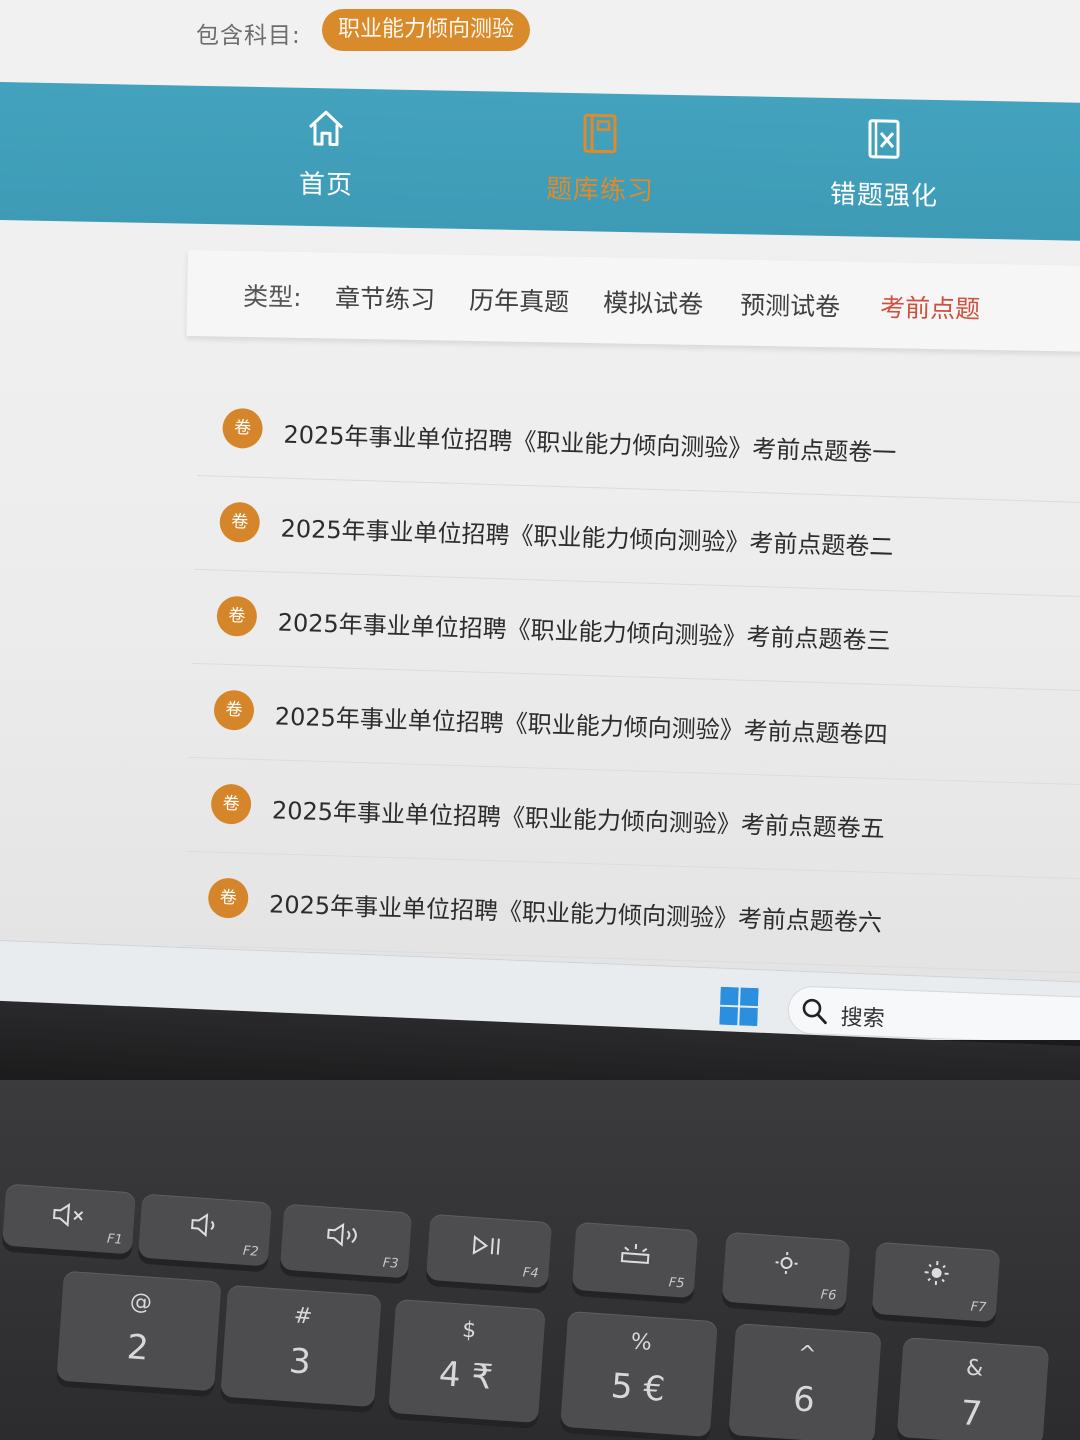 This screenshot has width=1080, height=1440. Describe the element at coordinates (975, 1368) in the screenshot. I see `key-7-symbol: &` at that location.